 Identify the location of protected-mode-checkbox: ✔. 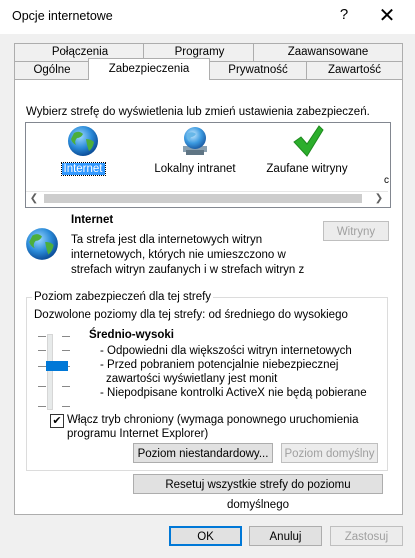
(57, 421).